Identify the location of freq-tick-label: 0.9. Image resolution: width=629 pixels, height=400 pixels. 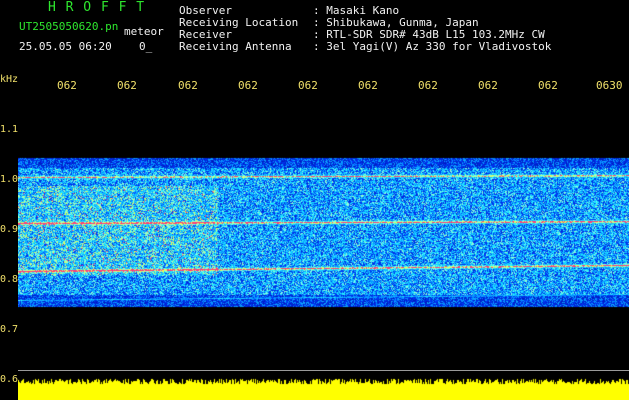
(9, 229).